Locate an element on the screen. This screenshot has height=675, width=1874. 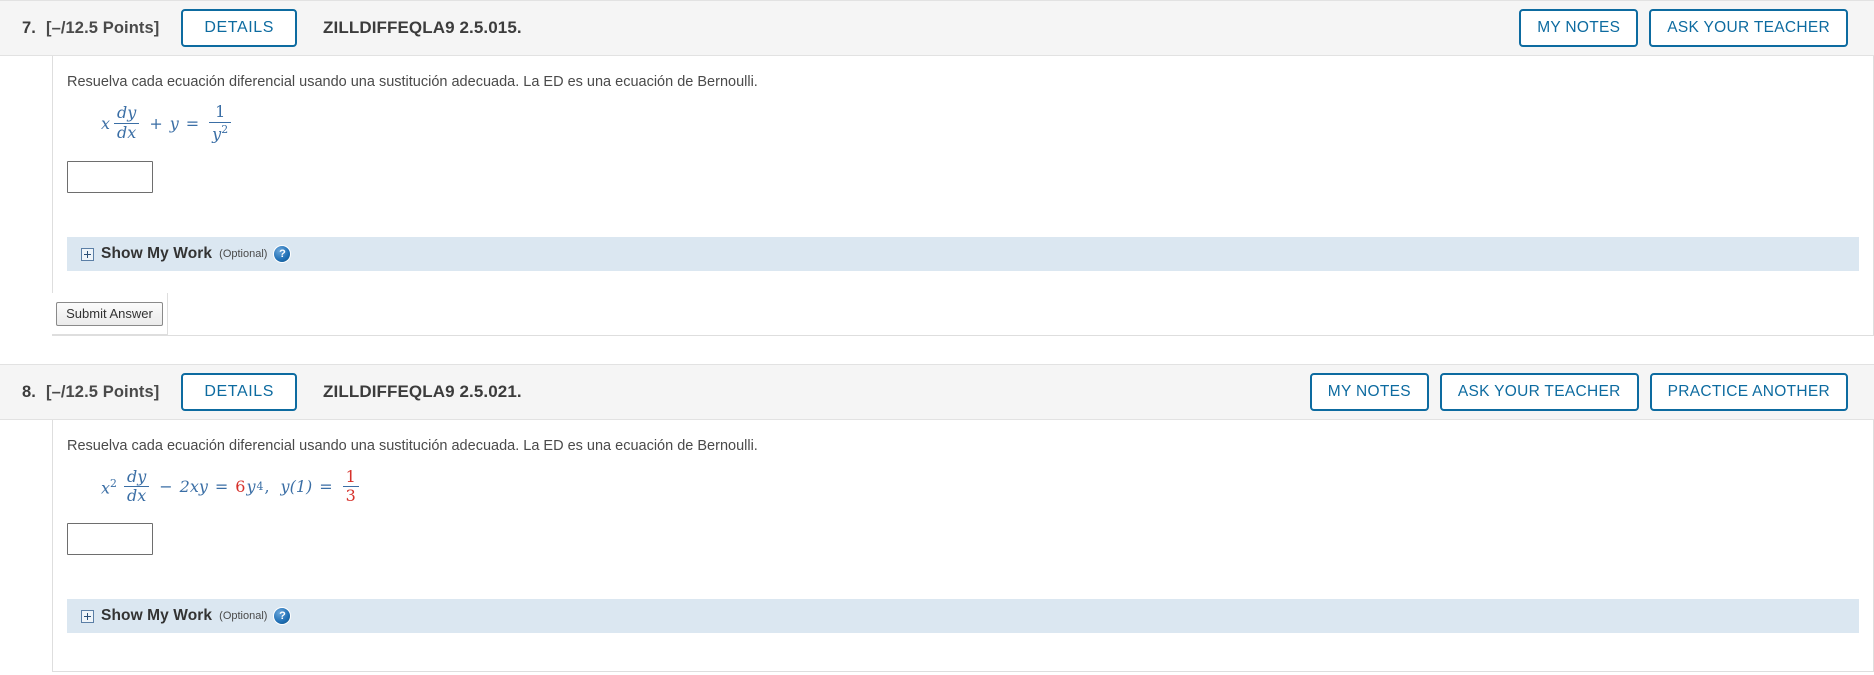
eq-term-2xy: 2xy is located at coordinates (193, 487).